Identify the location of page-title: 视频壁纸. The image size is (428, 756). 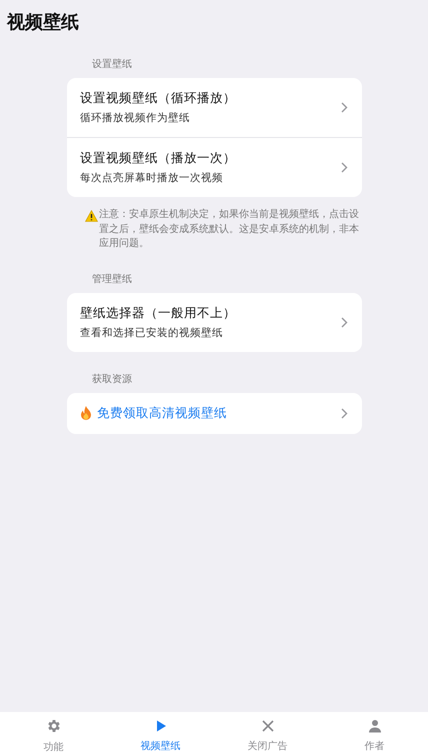
(43, 23).